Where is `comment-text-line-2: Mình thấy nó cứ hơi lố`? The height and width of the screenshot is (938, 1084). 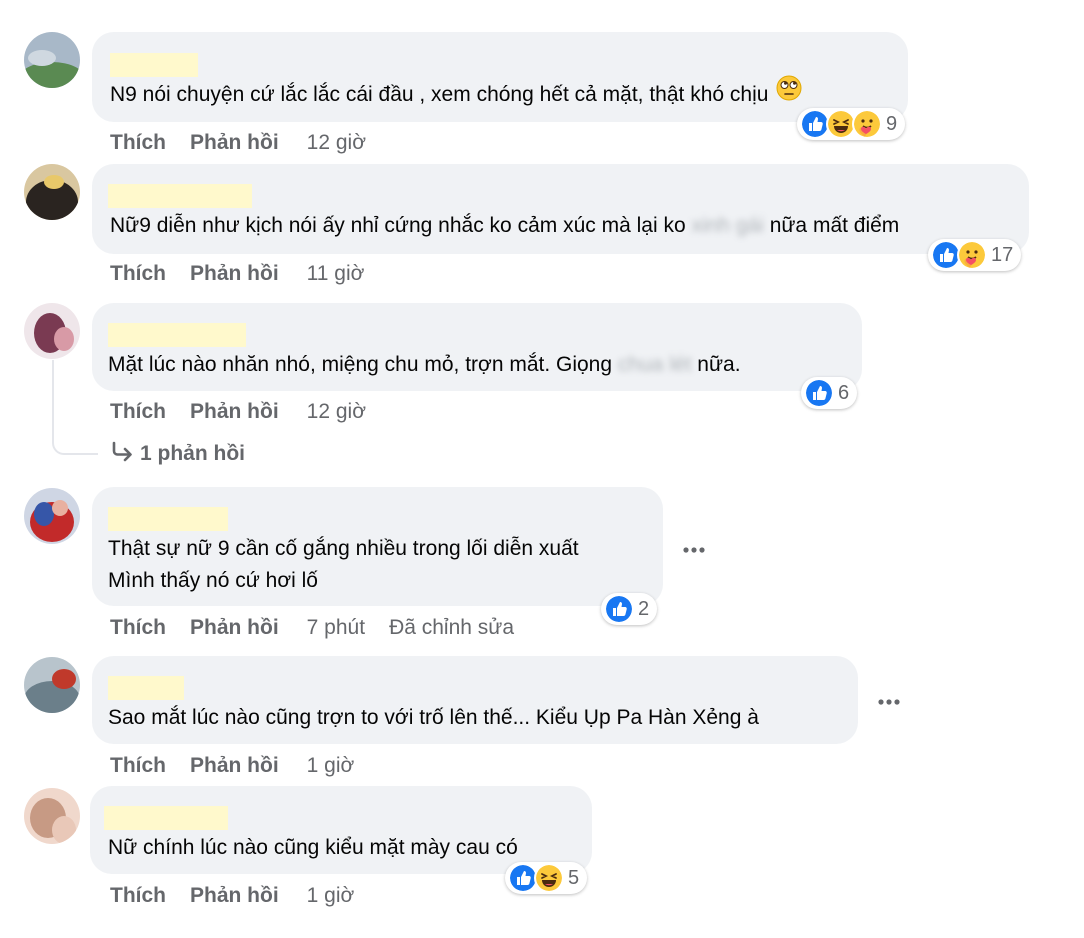
comment-text-line-2: Mình thấy nó cứ hơi lố is located at coordinates (213, 580).